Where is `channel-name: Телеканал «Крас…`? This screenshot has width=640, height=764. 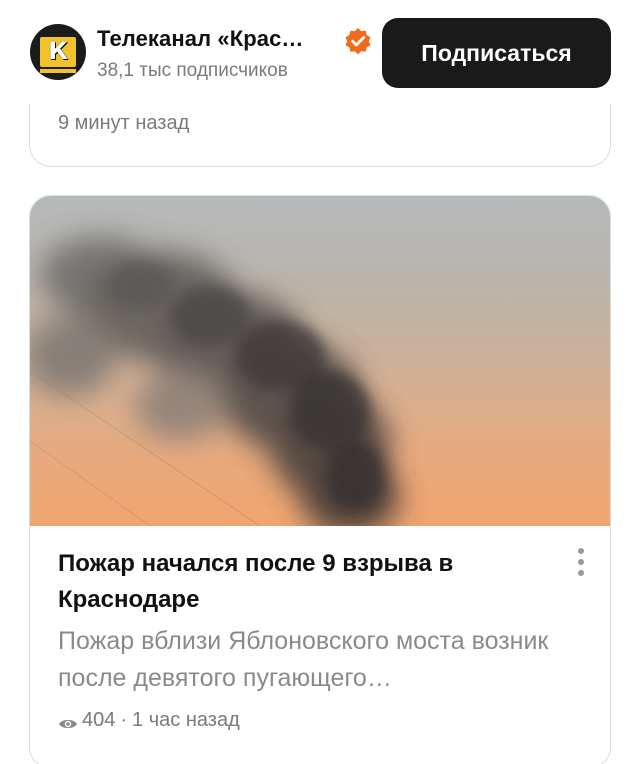
channel-name: Телеканал «Крас… is located at coordinates (217, 39).